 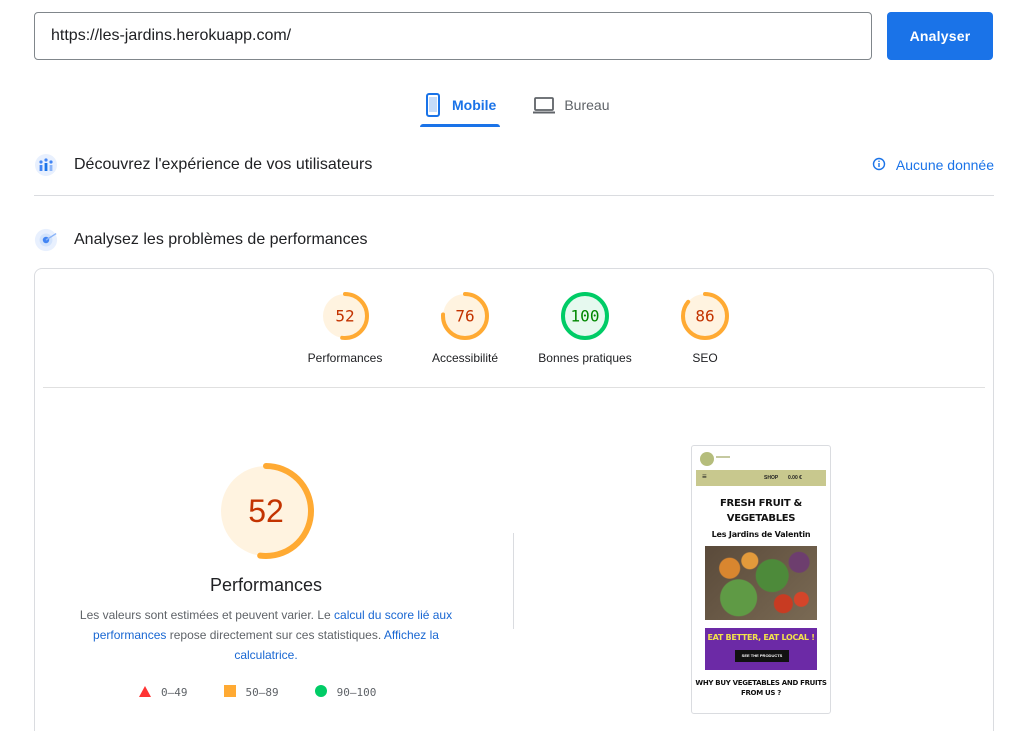 I want to click on info-icon, so click(x=879, y=165).